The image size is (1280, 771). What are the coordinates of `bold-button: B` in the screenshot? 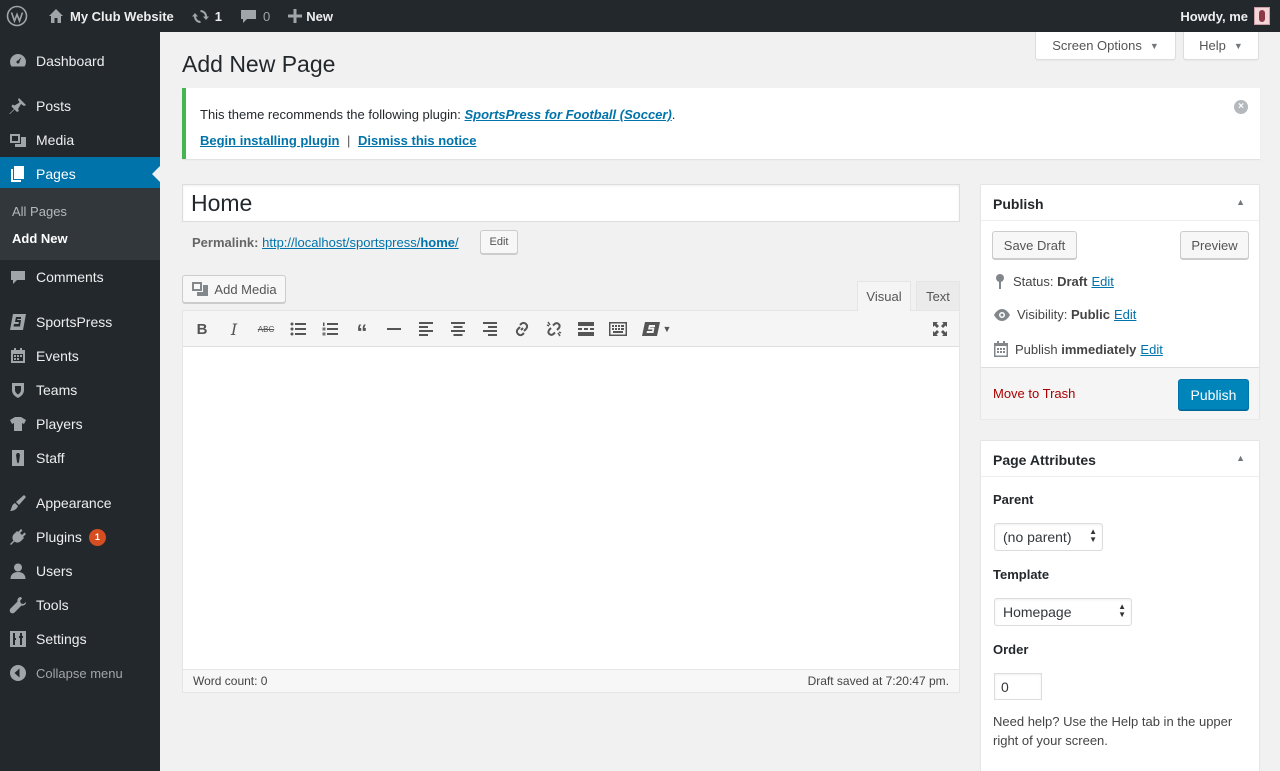 It's located at (202, 329).